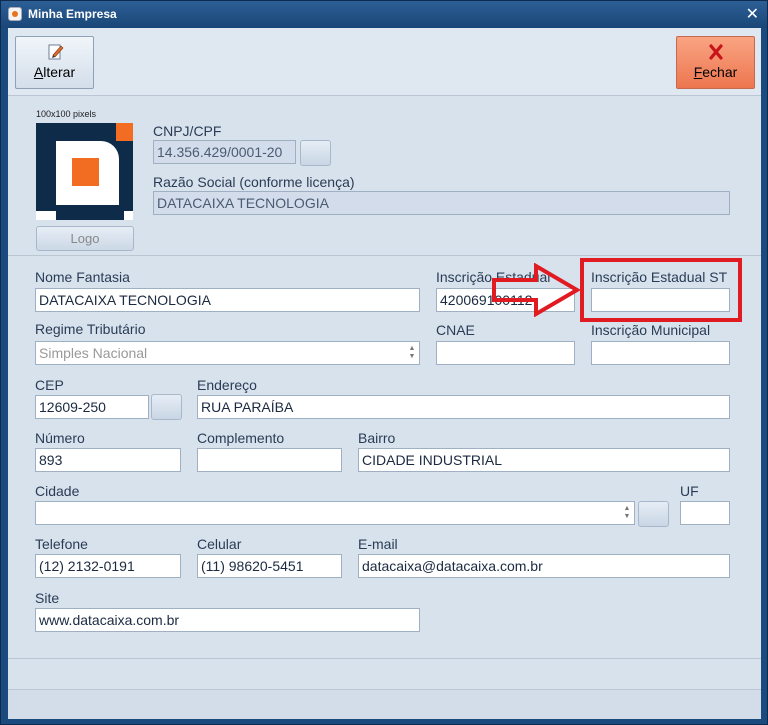  I want to click on cnpj-search-button, so click(315, 153).